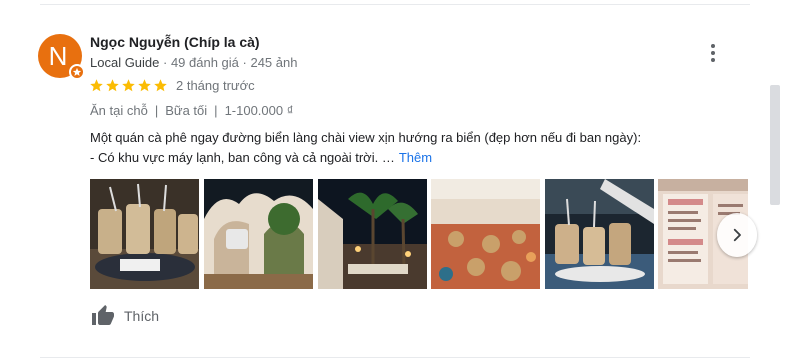  I want to click on avatar: N, so click(61, 57).